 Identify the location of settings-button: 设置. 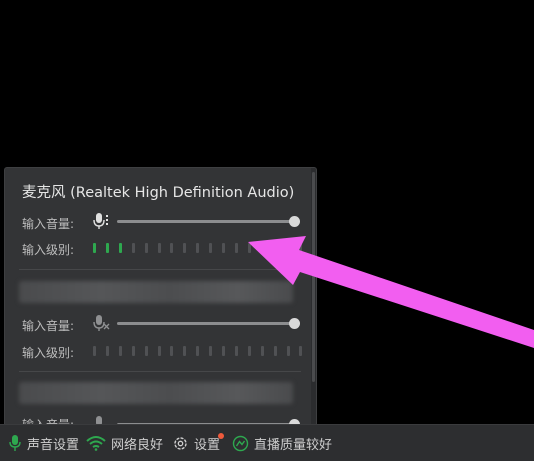
(196, 443).